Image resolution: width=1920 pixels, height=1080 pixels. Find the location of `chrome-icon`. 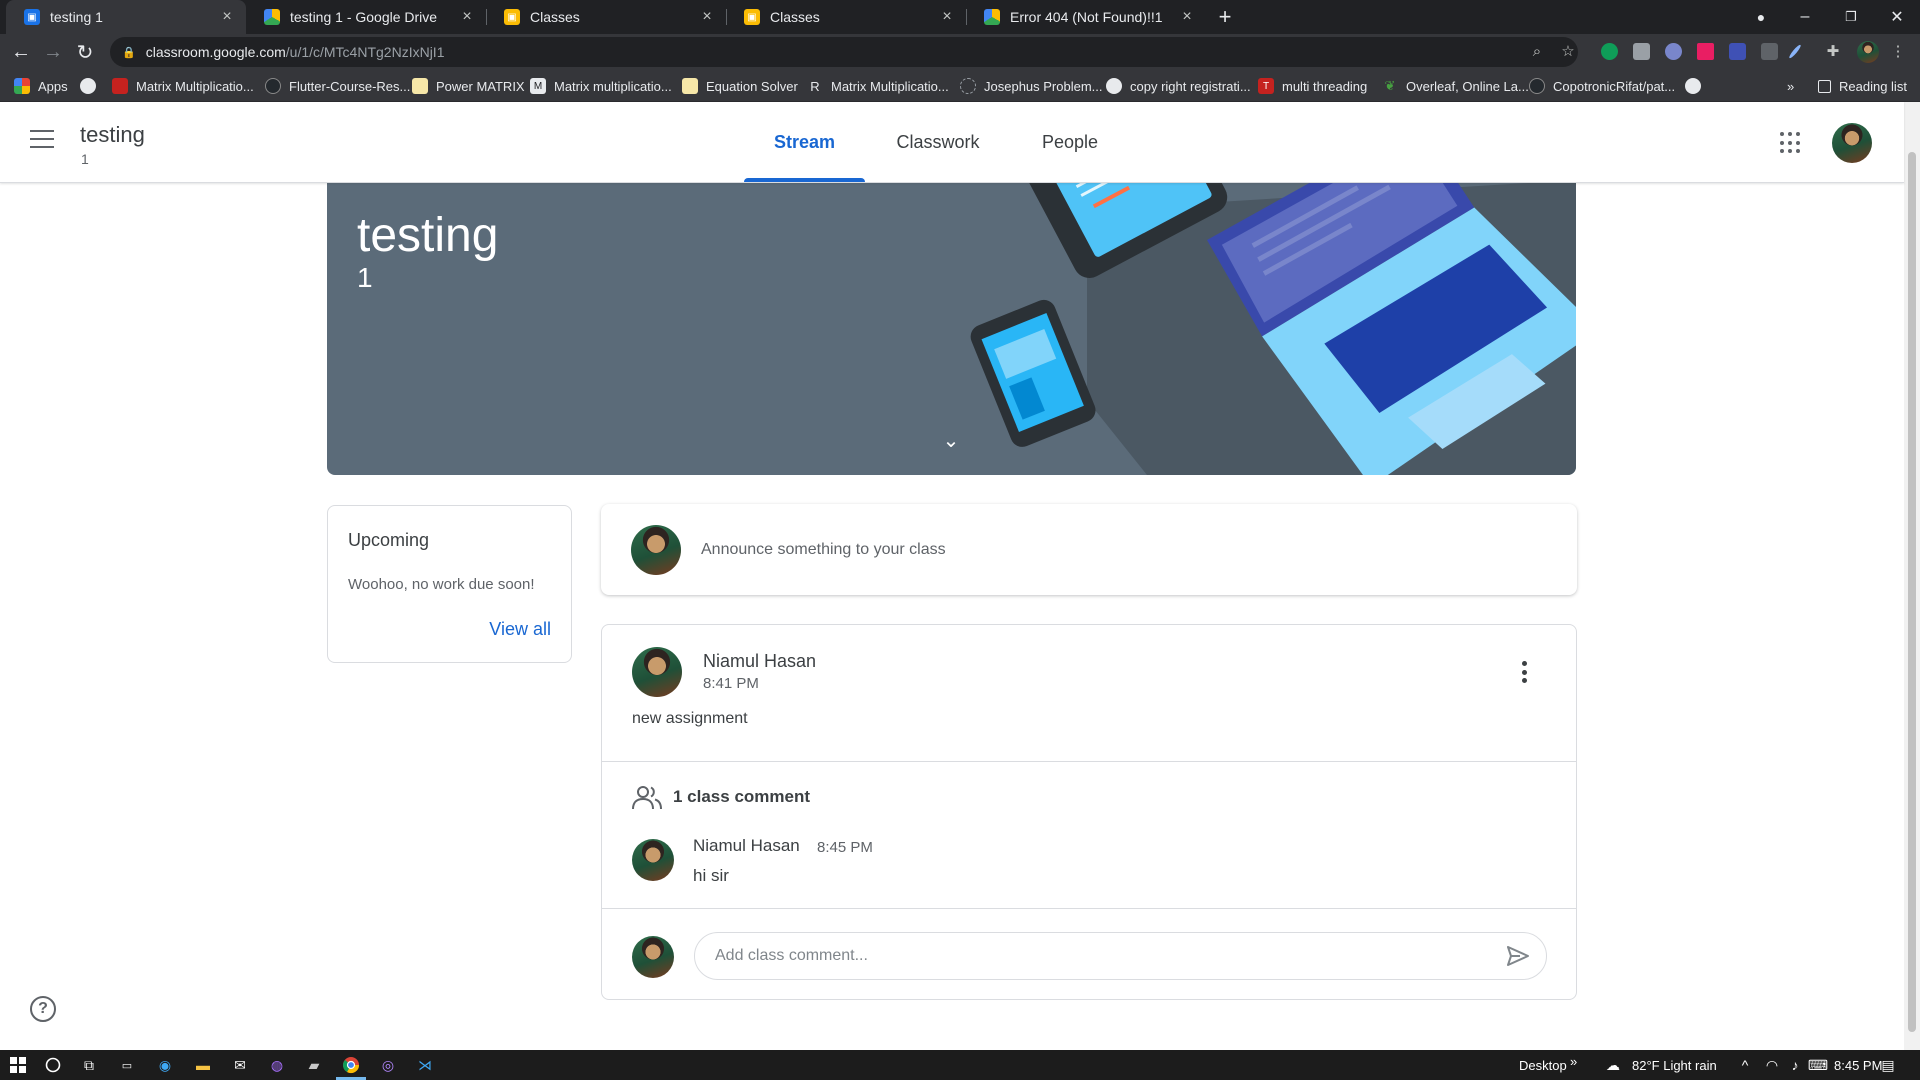

chrome-icon is located at coordinates (351, 1065).